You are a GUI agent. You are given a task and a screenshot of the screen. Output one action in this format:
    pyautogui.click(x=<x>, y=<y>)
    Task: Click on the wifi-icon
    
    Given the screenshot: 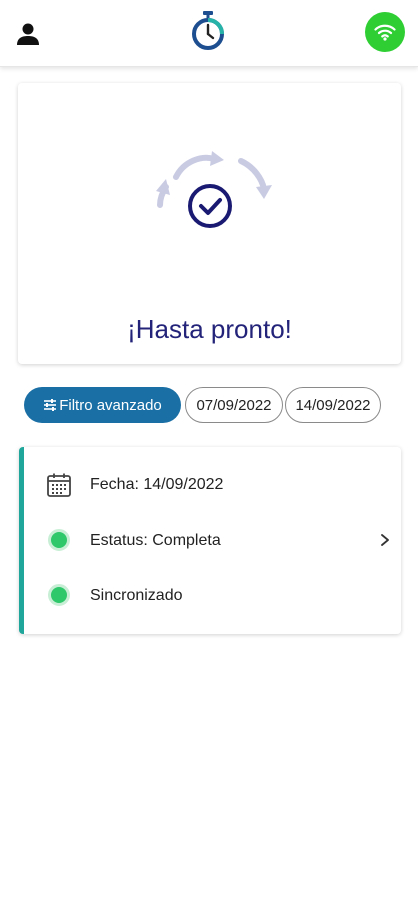 What is the action you would take?
    pyautogui.click(x=385, y=32)
    